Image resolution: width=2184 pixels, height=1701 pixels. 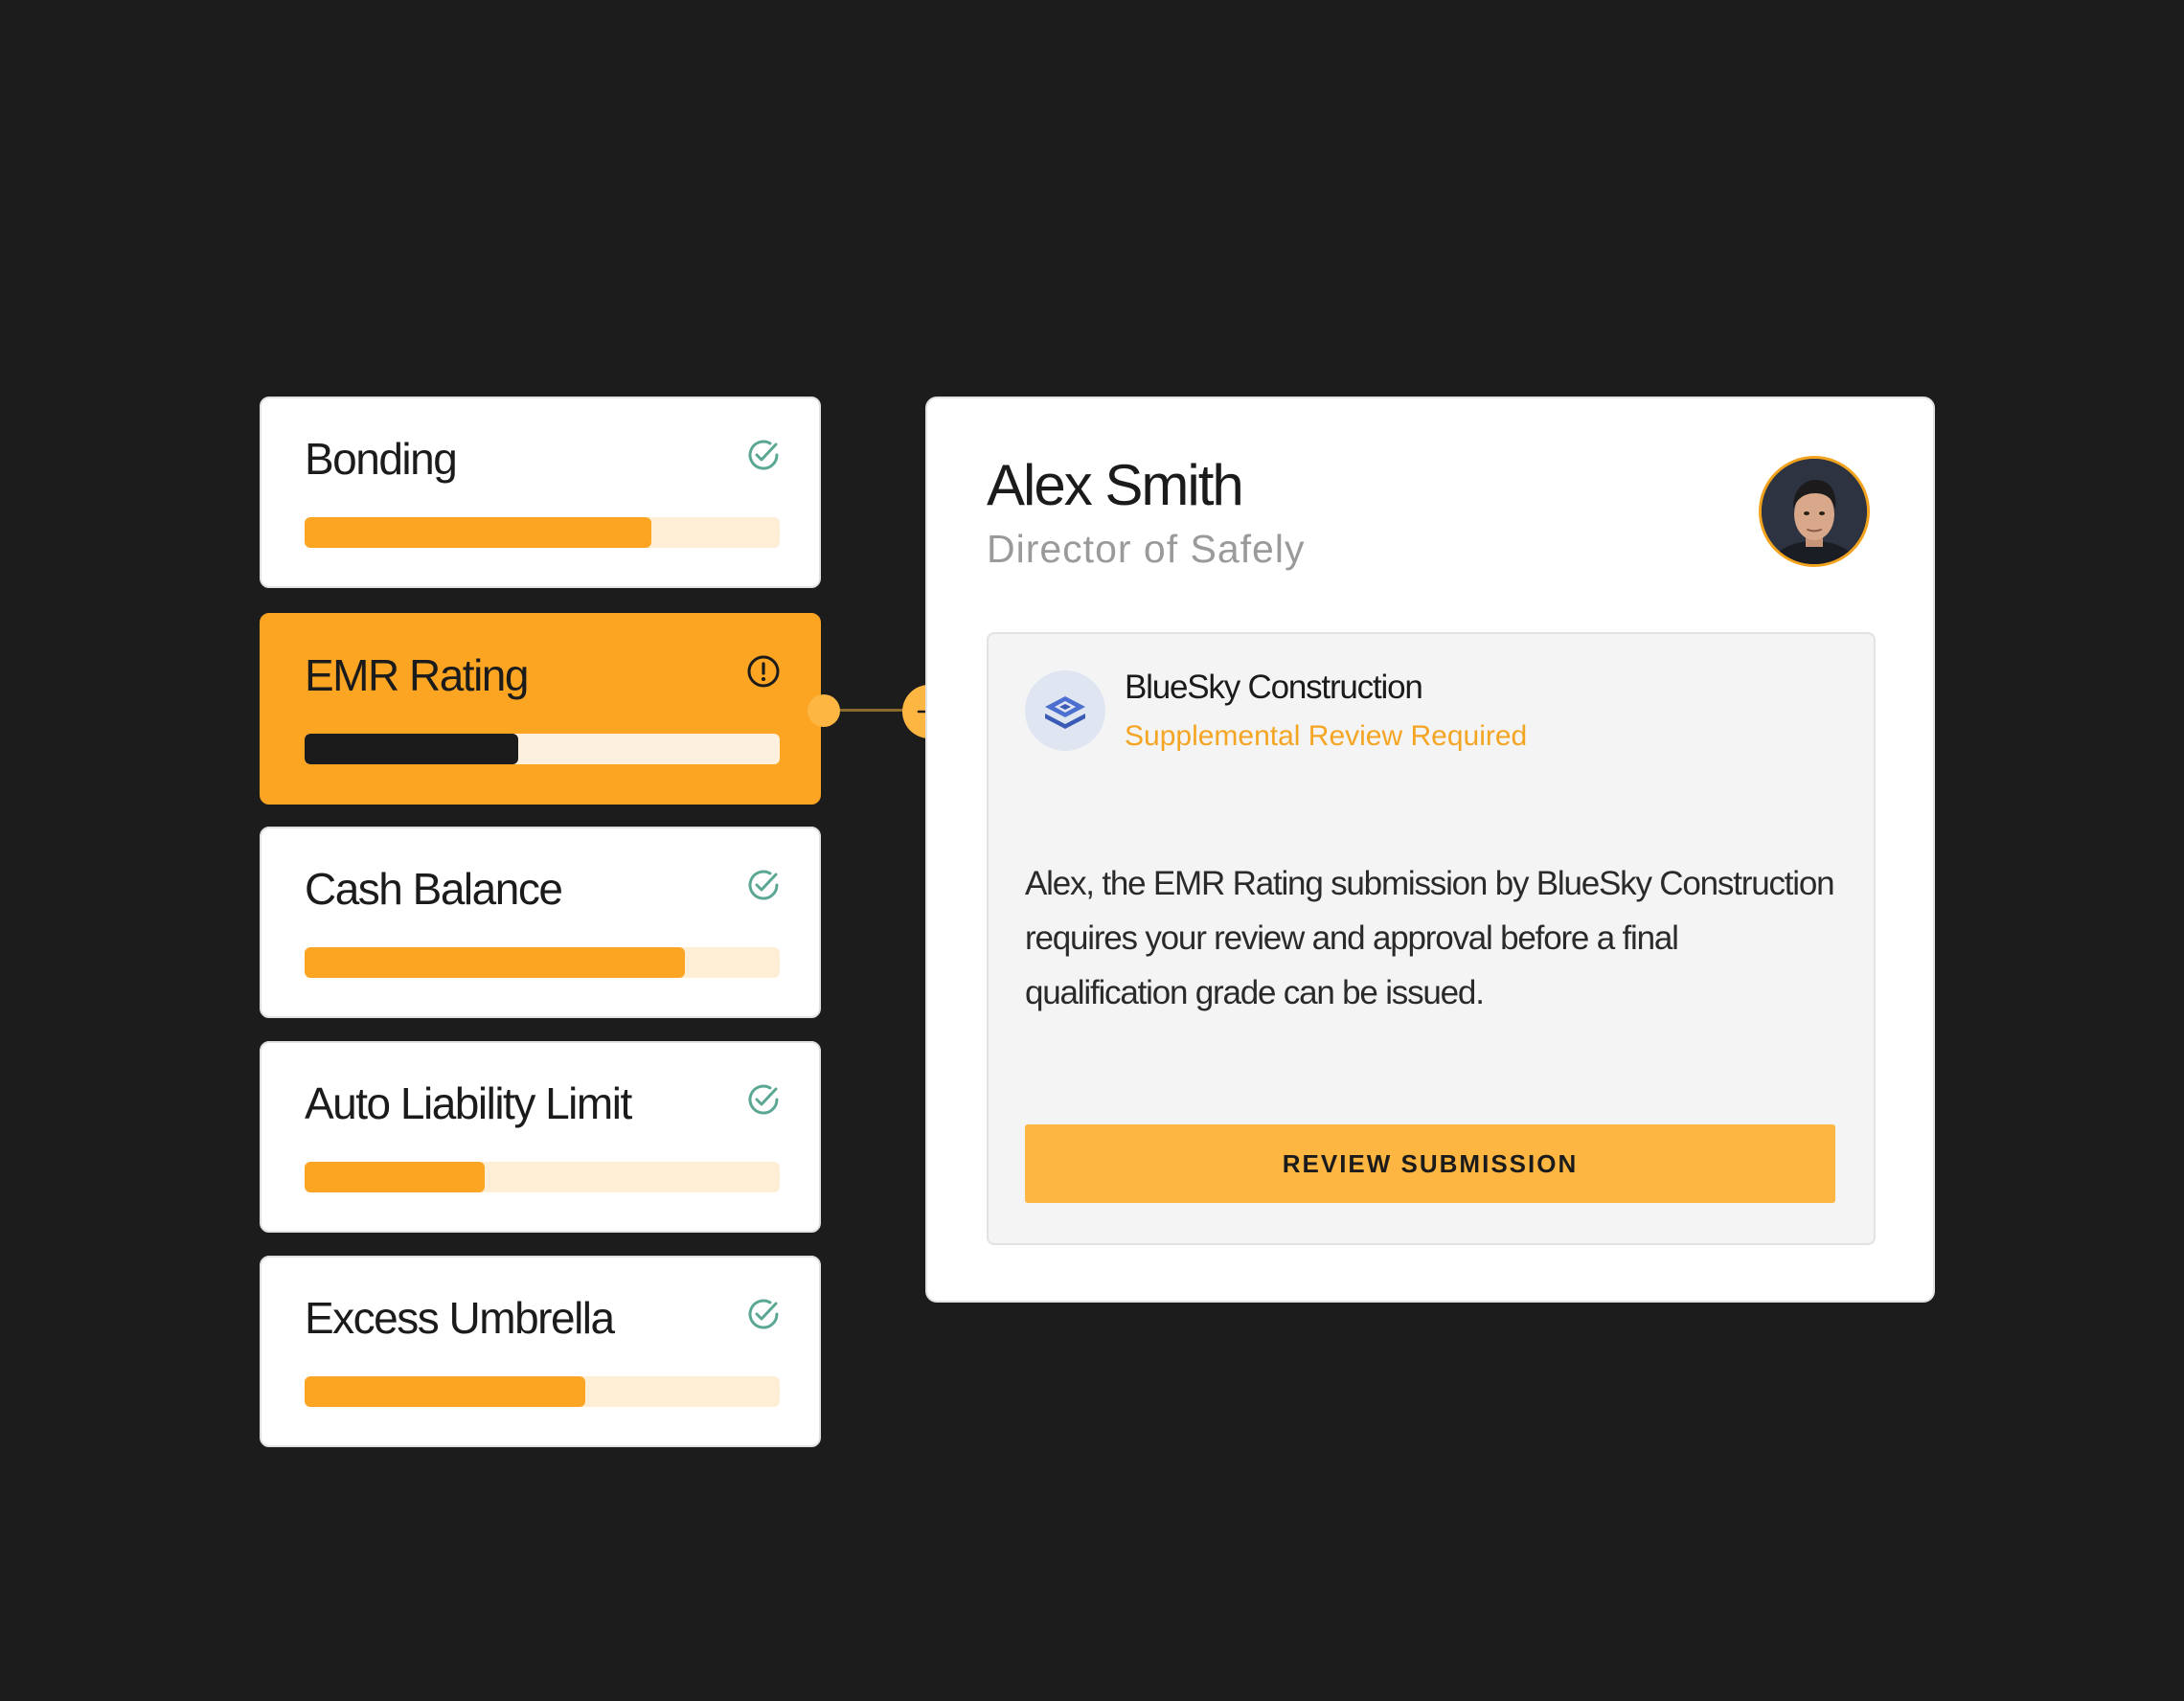 I want to click on checklist-item-emr-rating: EMR Rating, so click(x=540, y=709).